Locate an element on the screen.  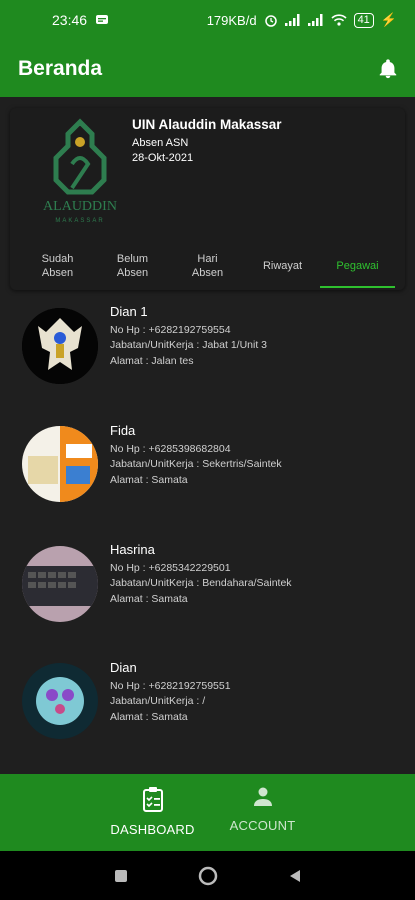
tab-label: Riwayat is located at coordinates (282, 266).